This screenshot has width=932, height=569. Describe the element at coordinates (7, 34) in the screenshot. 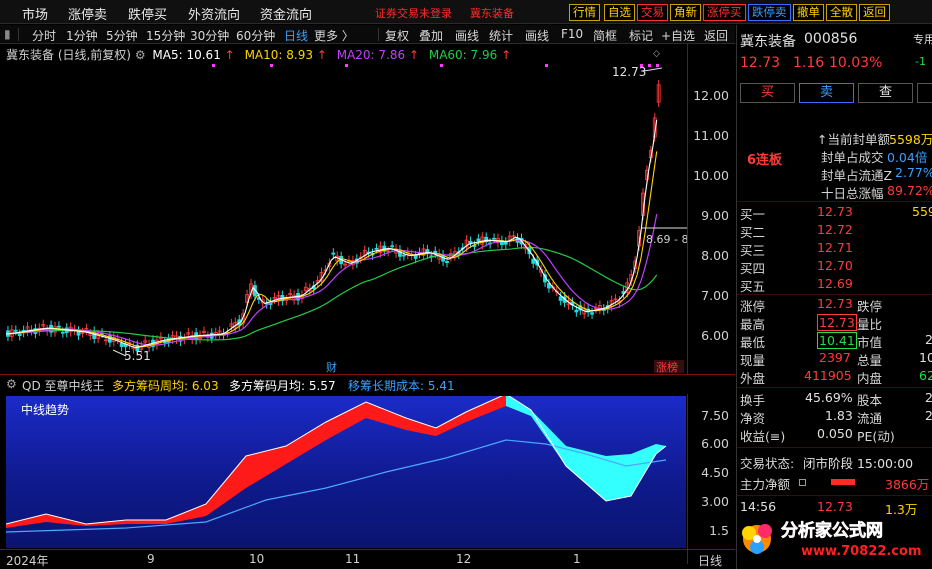

I see `panel-toggle-icon: ▮` at that location.